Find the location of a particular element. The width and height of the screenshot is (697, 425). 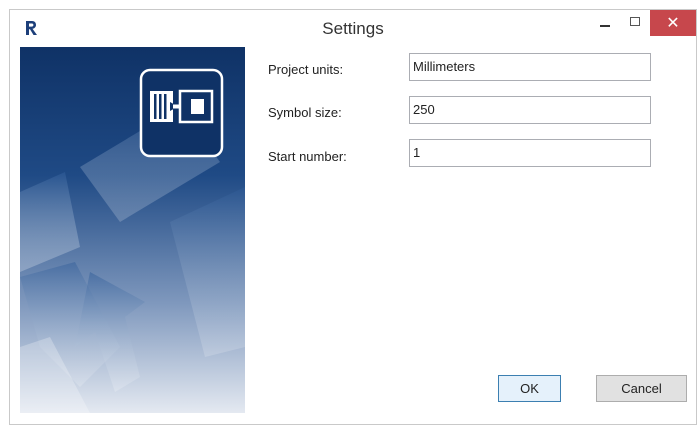

close-icon: ✕ is located at coordinates (673, 22).